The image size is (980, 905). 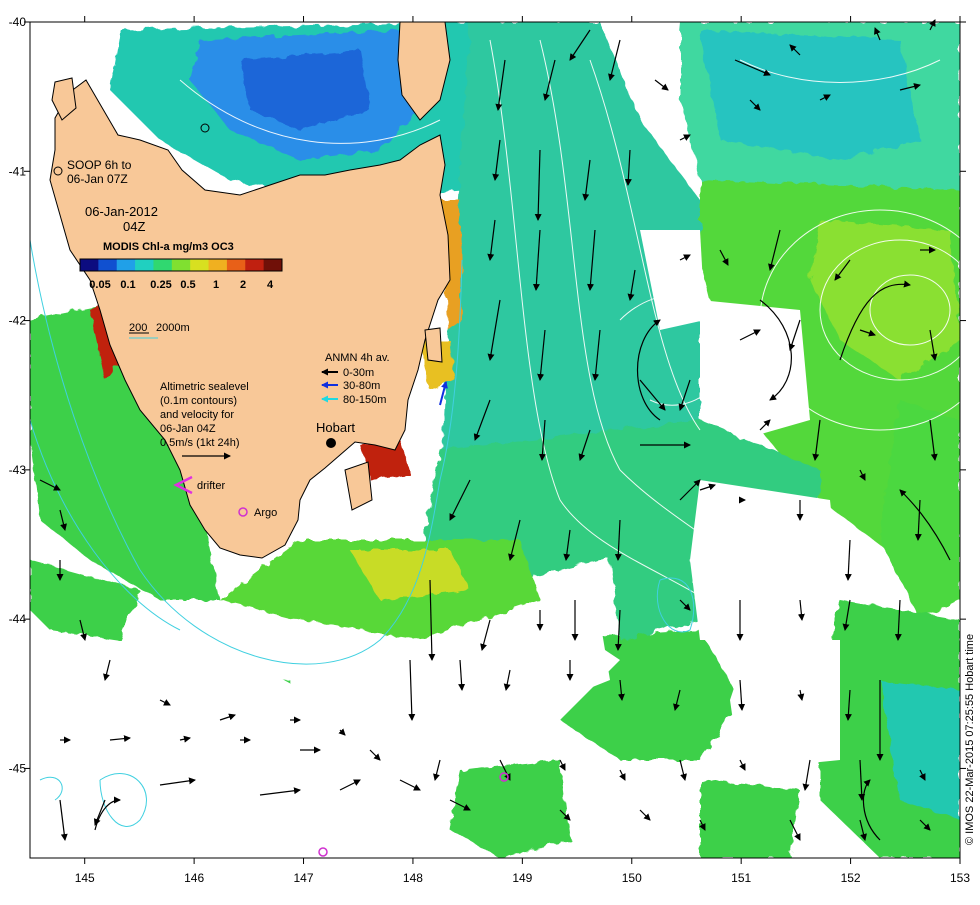 I want to click on isobath-label-200: 200, so click(x=138, y=328).